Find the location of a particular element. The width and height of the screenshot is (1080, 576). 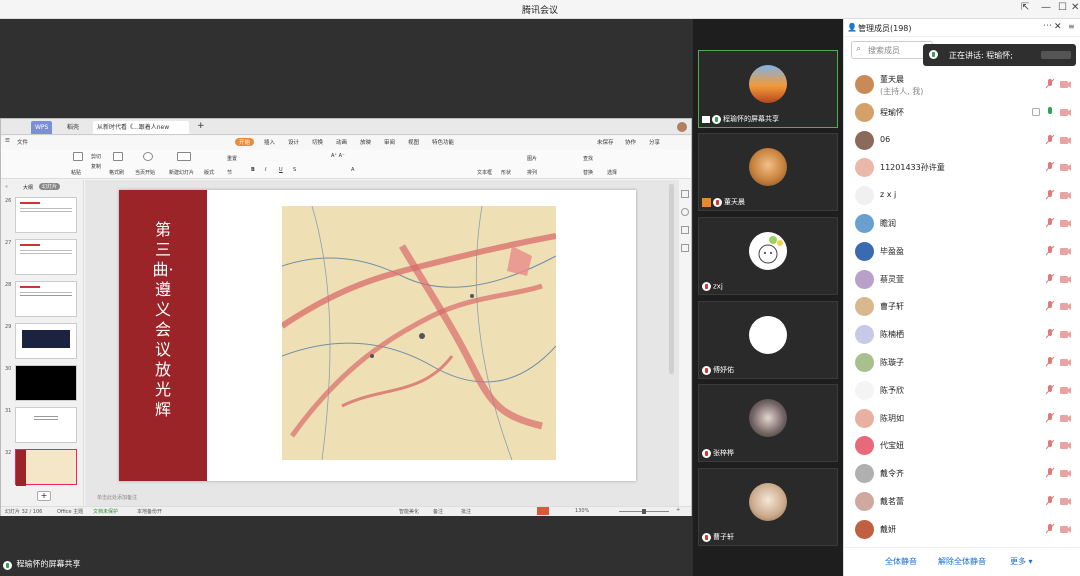

member-row: 陈璇子 is located at coordinates (962, 362).